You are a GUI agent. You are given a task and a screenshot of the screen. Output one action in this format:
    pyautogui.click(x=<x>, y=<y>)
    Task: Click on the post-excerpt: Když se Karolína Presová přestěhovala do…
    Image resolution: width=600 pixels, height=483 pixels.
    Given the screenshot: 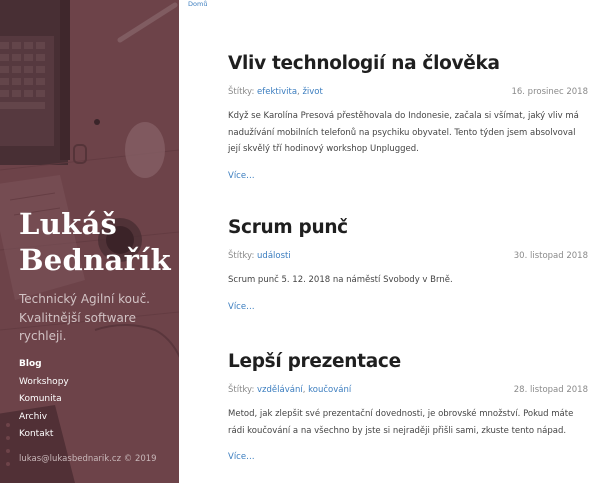 What is the action you would take?
    pyautogui.click(x=403, y=132)
    